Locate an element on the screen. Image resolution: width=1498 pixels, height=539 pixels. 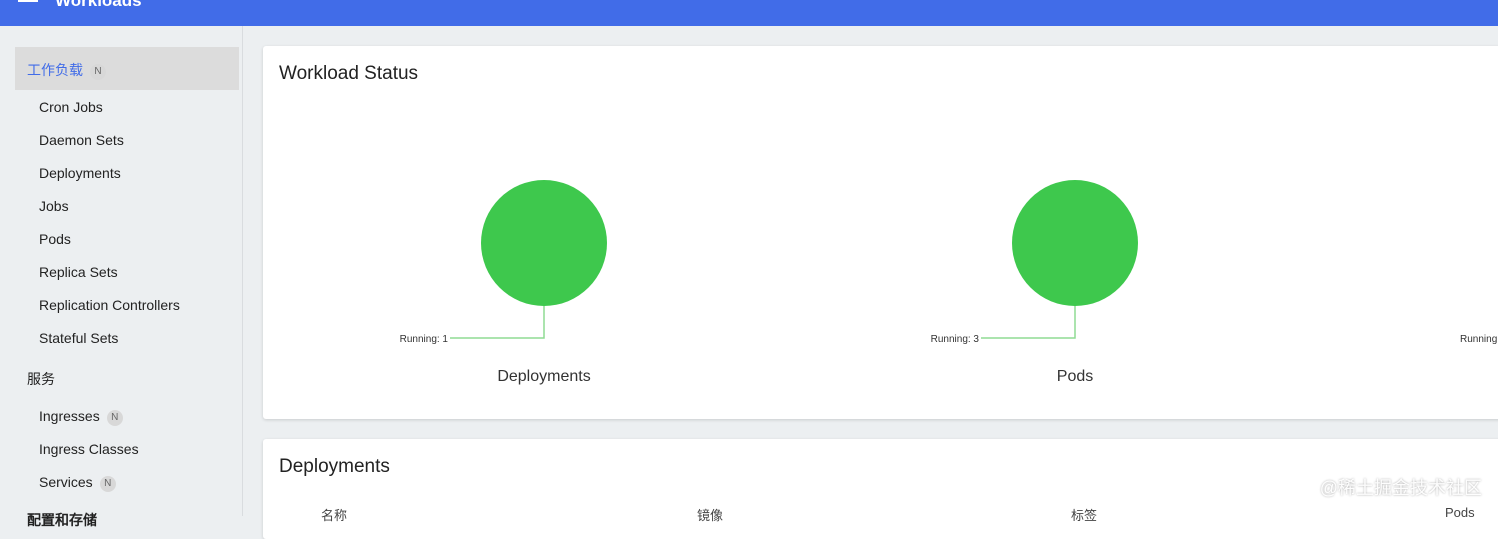
sidebar-item-replica-sets: Replica Sets is located at coordinates (78, 272).